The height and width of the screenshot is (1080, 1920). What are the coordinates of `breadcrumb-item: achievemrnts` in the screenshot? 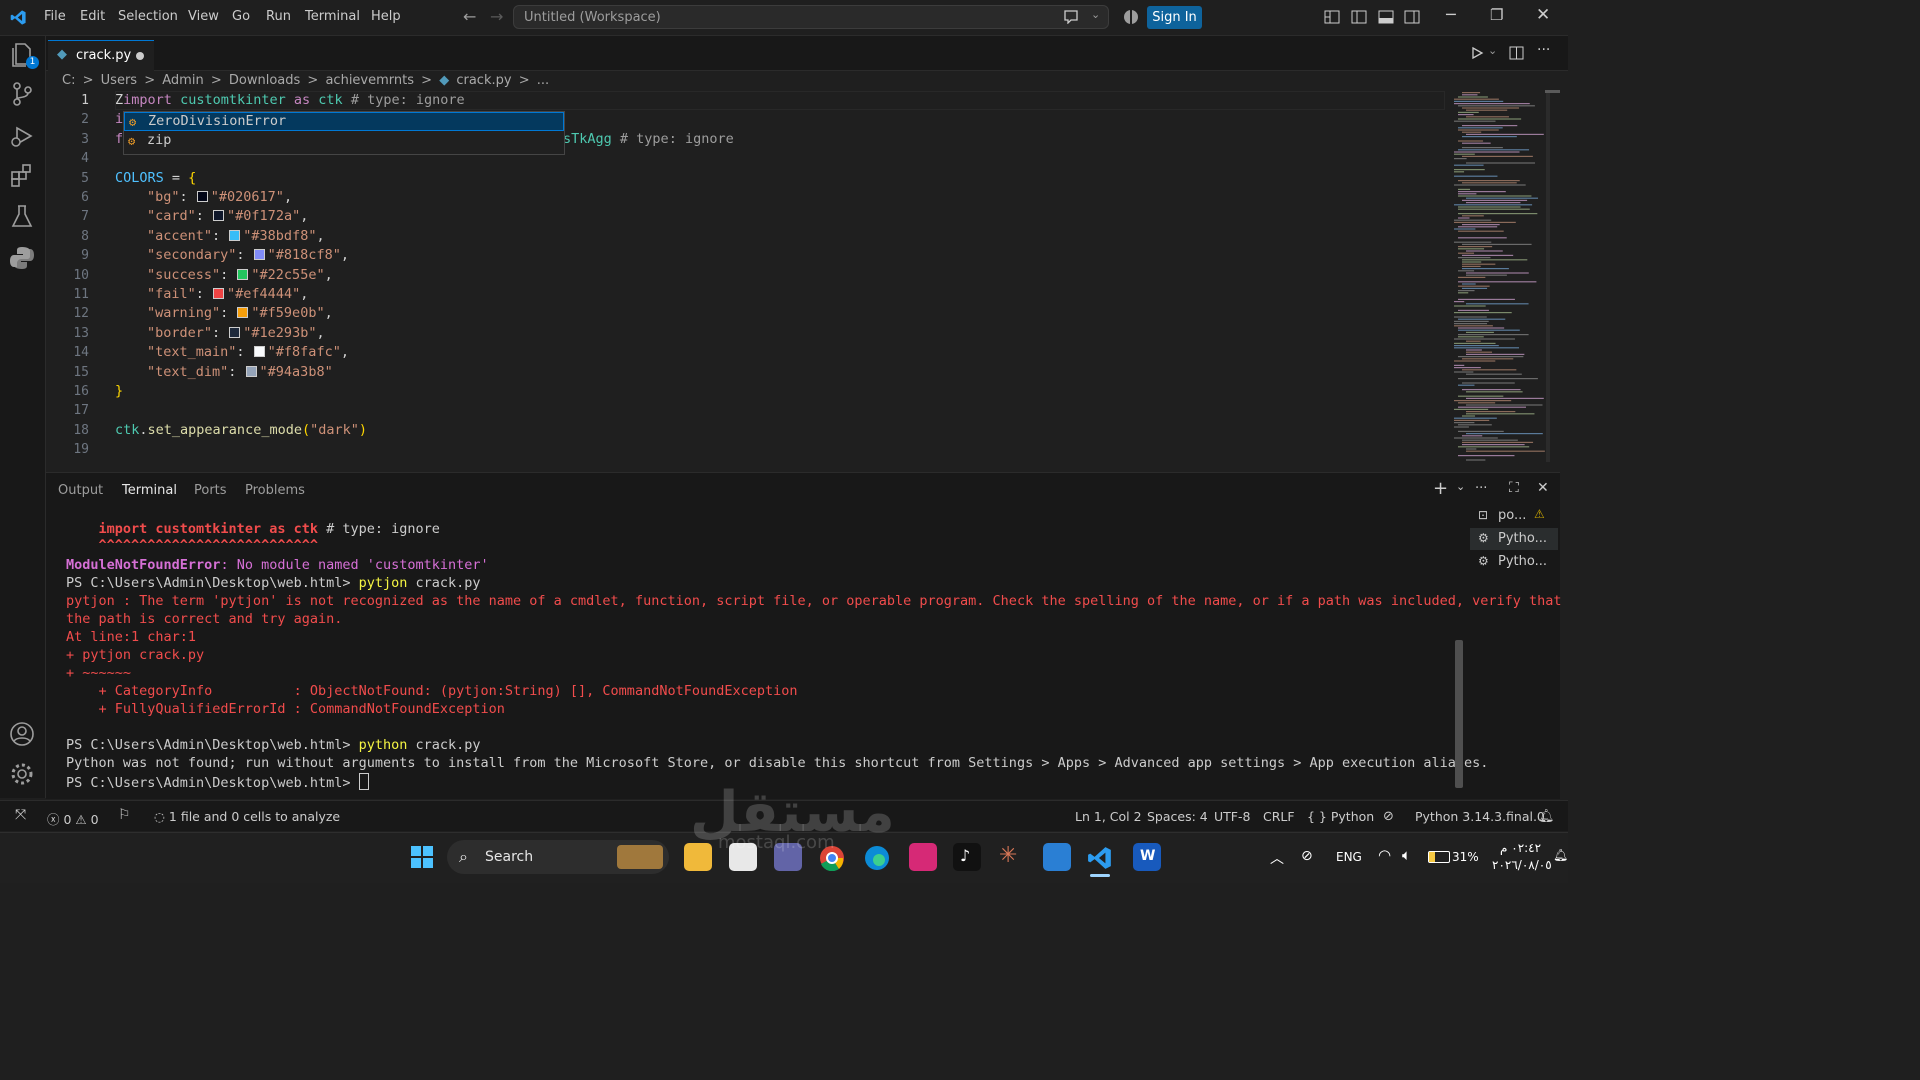 It's located at (369, 80).